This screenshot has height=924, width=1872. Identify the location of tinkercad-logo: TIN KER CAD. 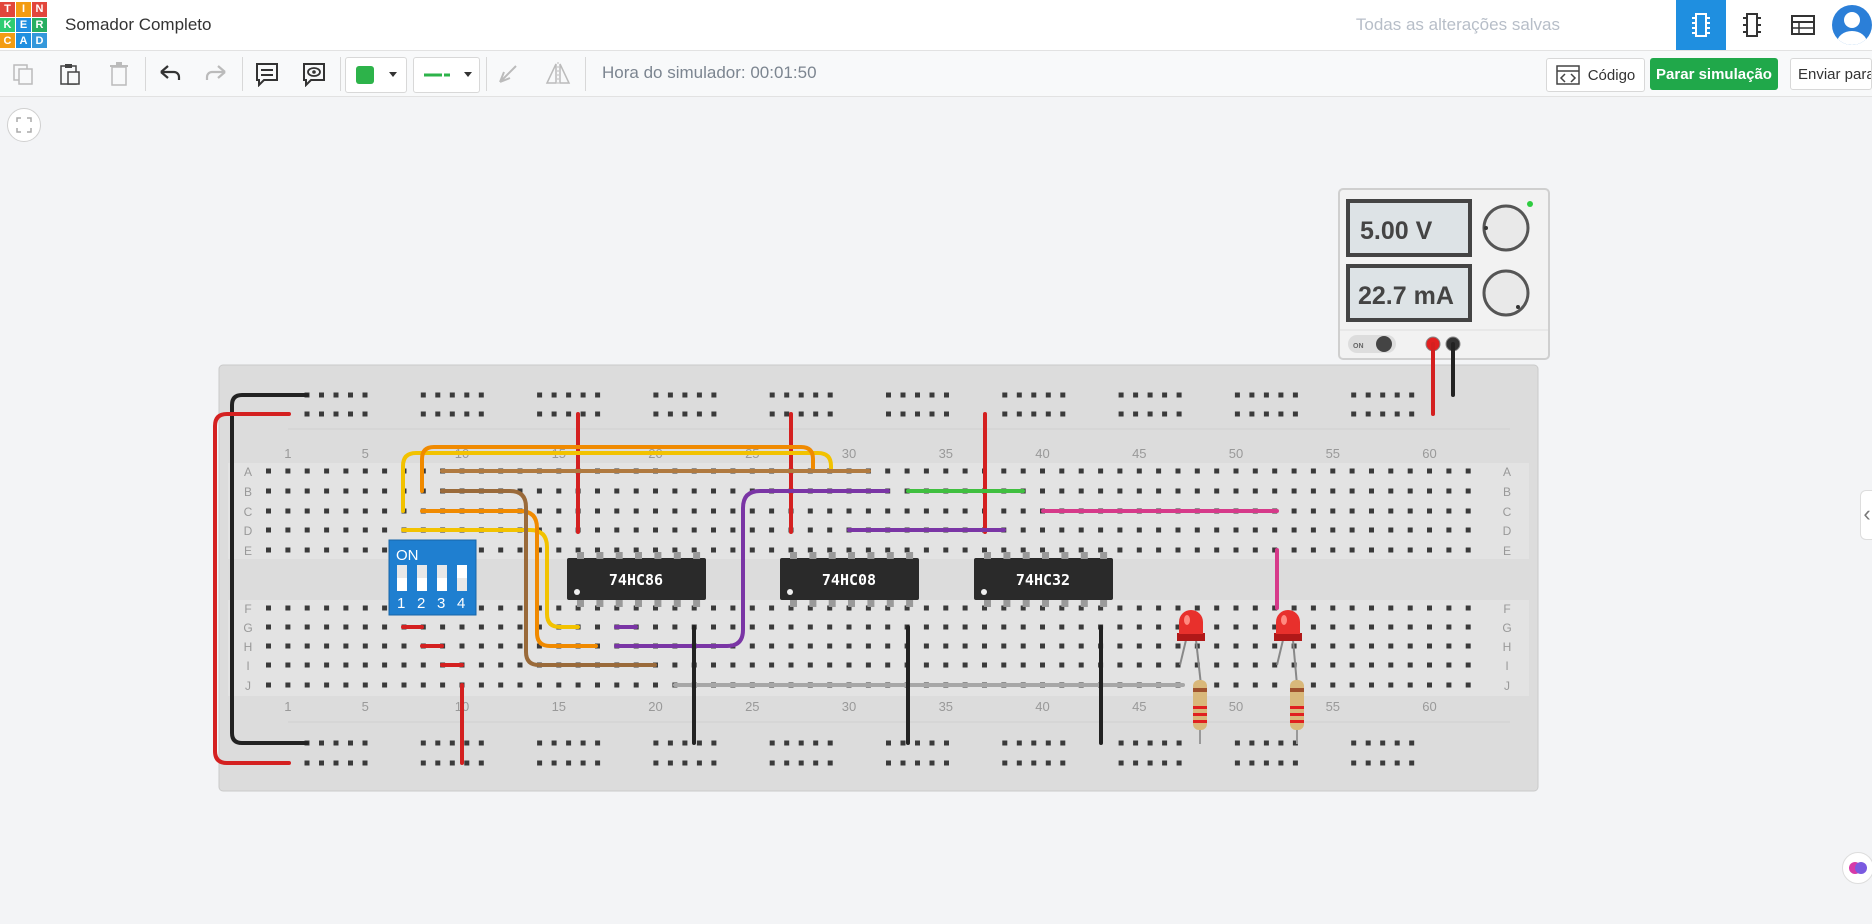
(23, 25).